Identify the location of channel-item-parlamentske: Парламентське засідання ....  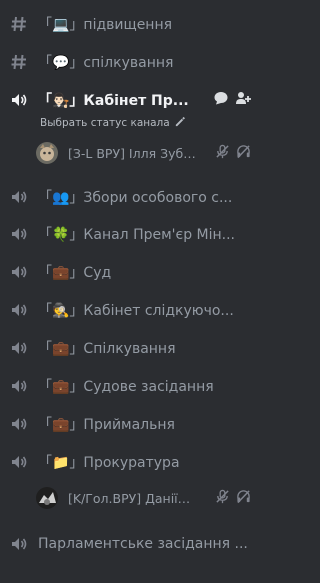
(130, 544).